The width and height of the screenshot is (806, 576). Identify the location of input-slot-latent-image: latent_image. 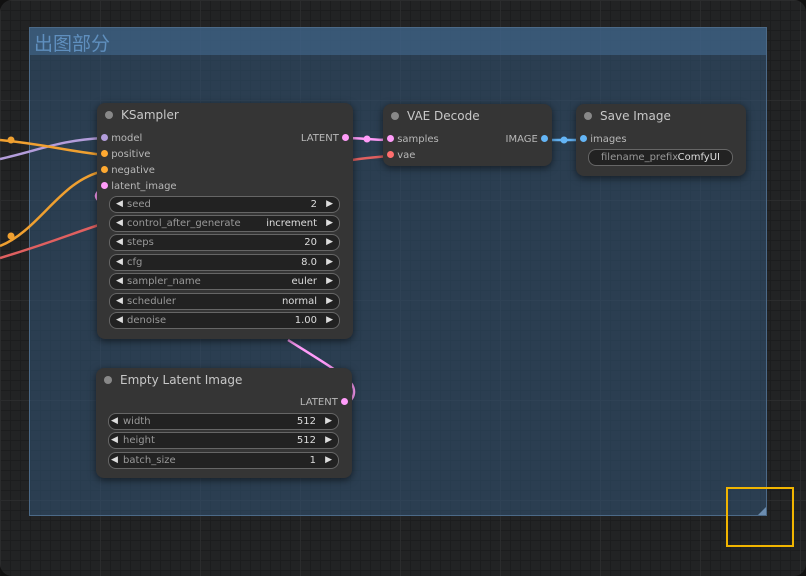
(139, 187).